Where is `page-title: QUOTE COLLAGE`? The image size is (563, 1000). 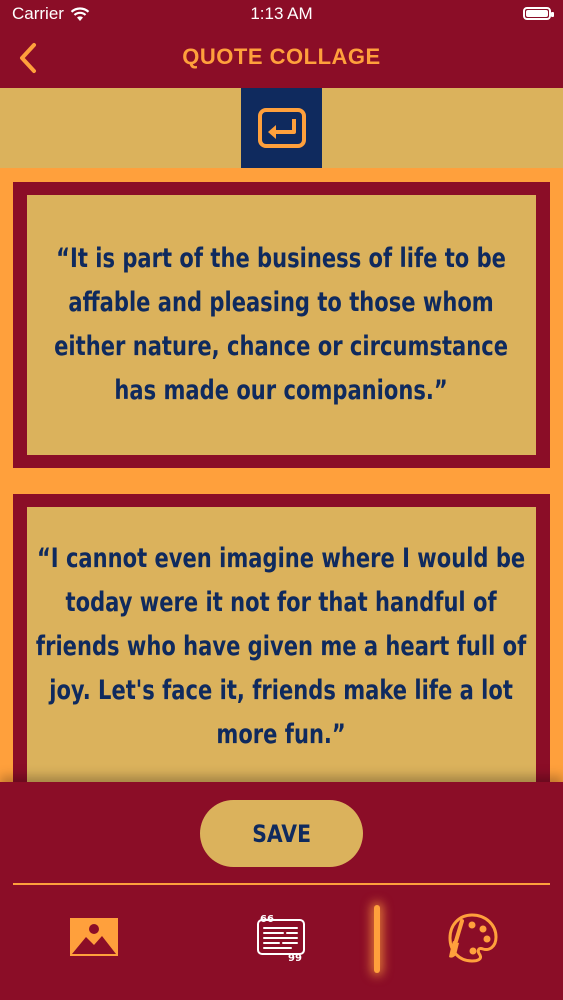 page-title: QUOTE COLLAGE is located at coordinates (281, 56).